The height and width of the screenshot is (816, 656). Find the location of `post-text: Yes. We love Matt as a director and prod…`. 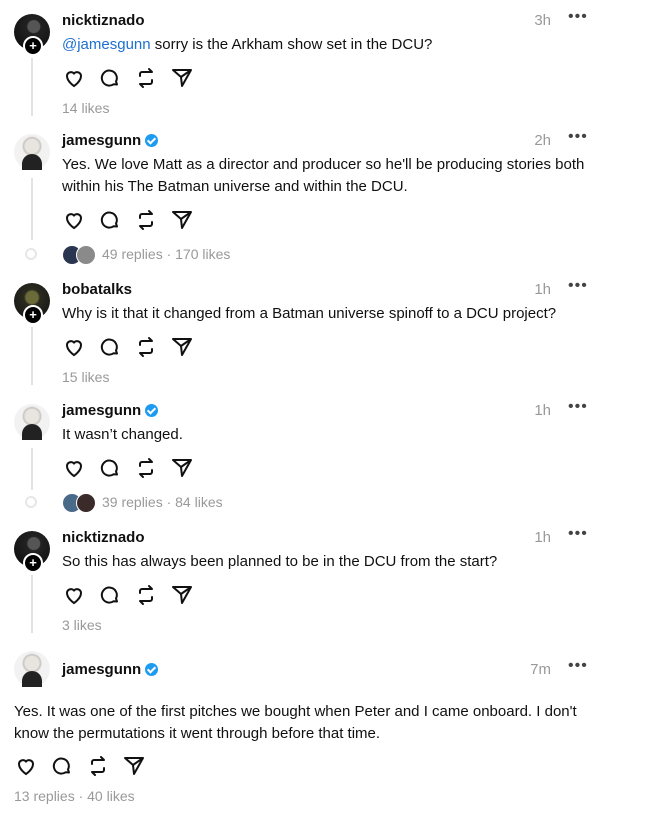

post-text: Yes. We love Matt as a director and prod… is located at coordinates (323, 175).